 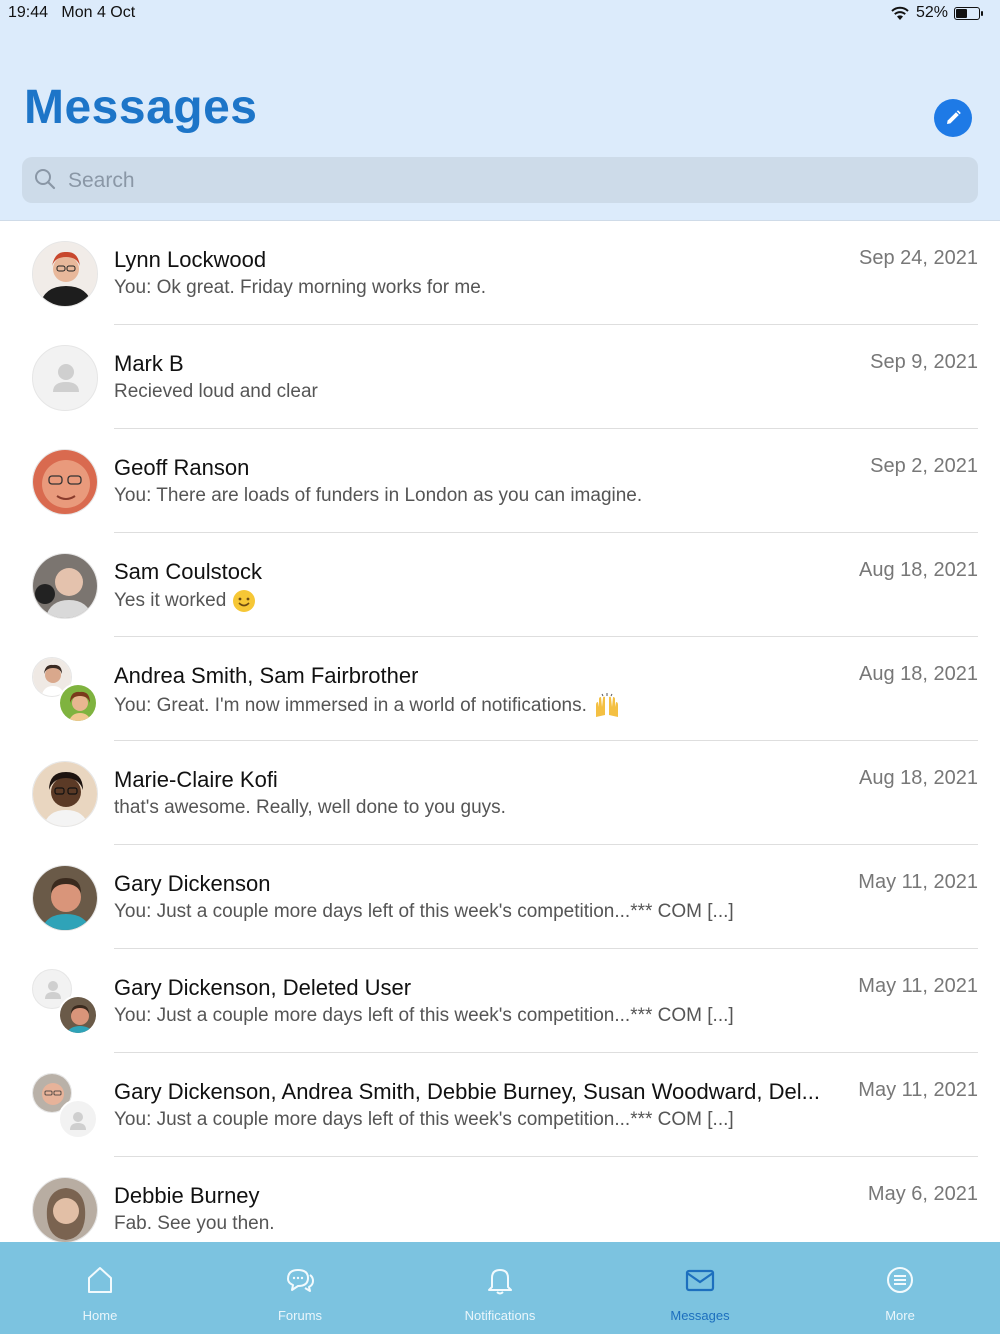 What do you see at coordinates (196, 779) in the screenshot?
I see `contact-name: Marie-Claire Kofi` at bounding box center [196, 779].